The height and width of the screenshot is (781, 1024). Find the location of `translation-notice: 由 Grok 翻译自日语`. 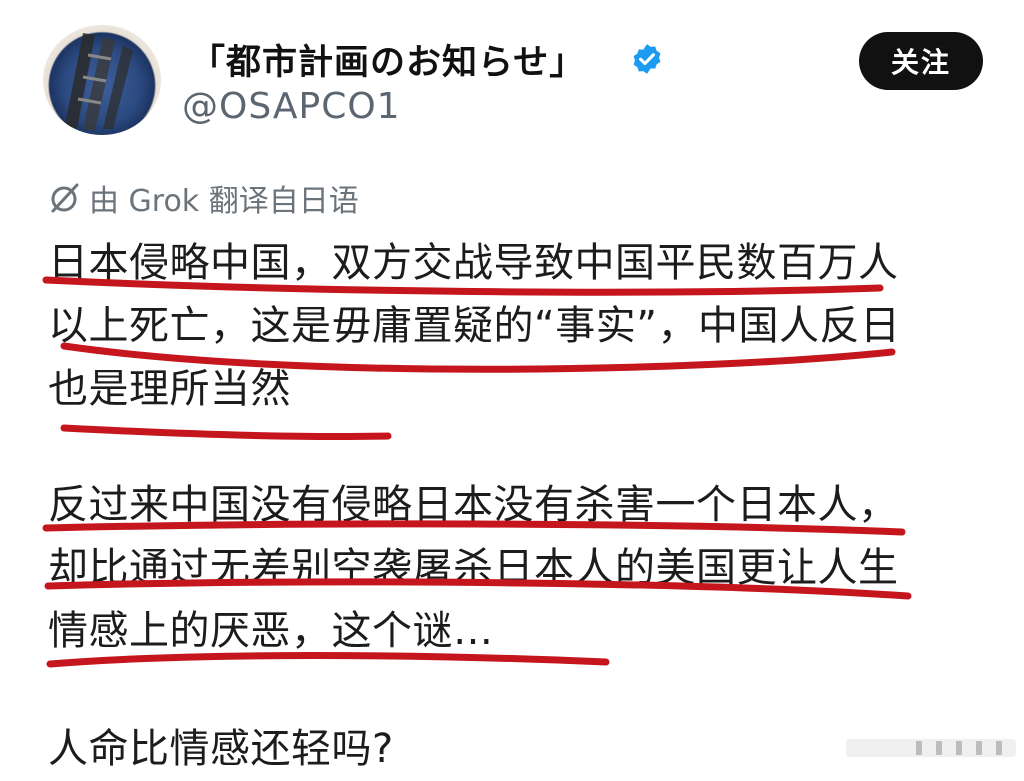

translation-notice: 由 Grok 翻译自日语 is located at coordinates (203, 198).